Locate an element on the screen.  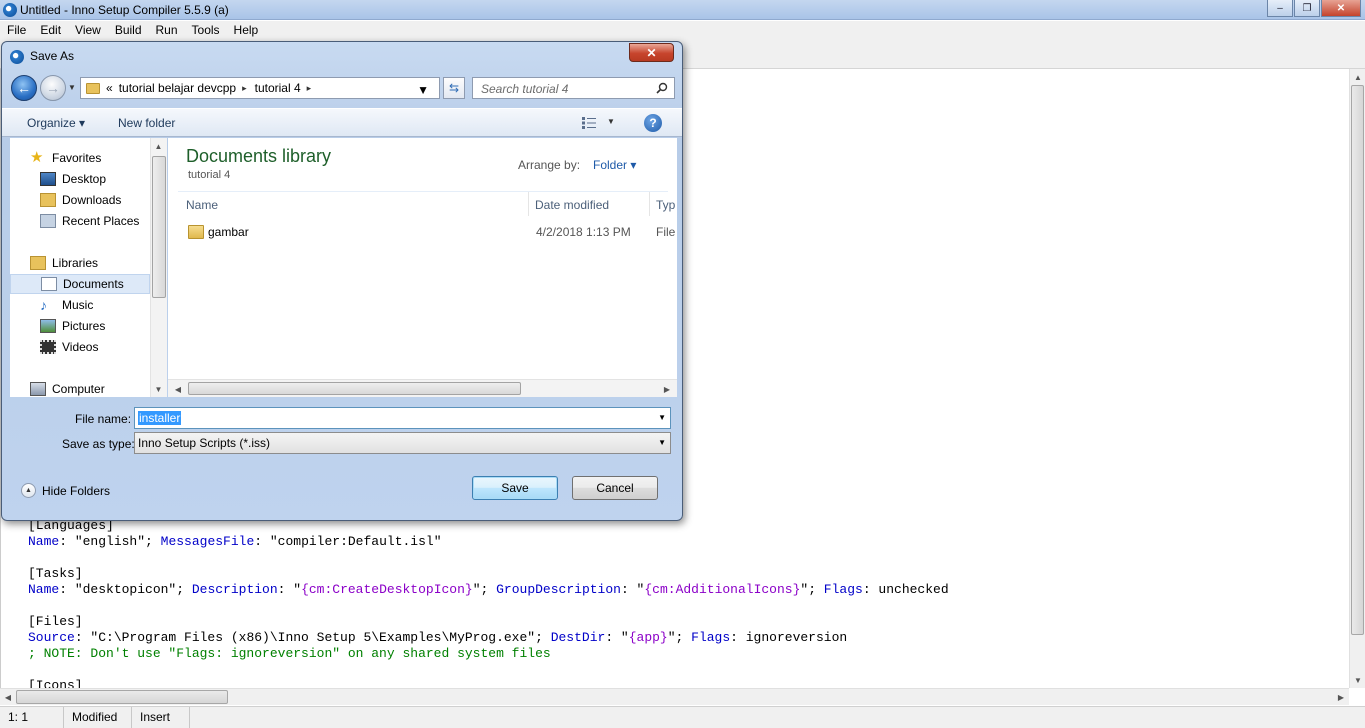
organize-button: Organize ▾ is located at coordinates (56, 123).